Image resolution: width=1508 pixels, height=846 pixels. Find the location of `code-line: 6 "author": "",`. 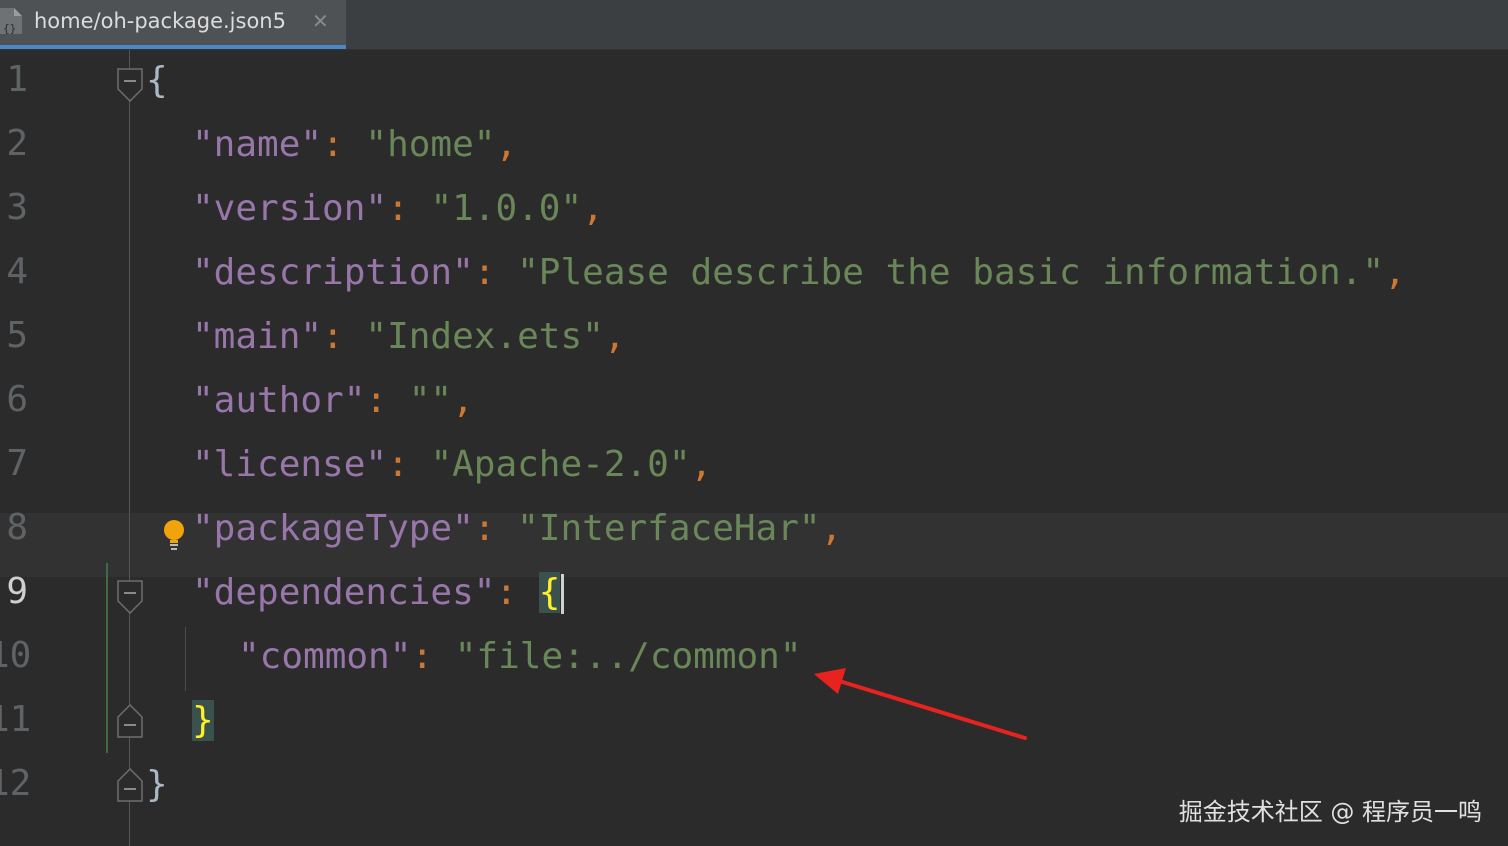

code-line: 6 "author": "", is located at coordinates (754, 402).